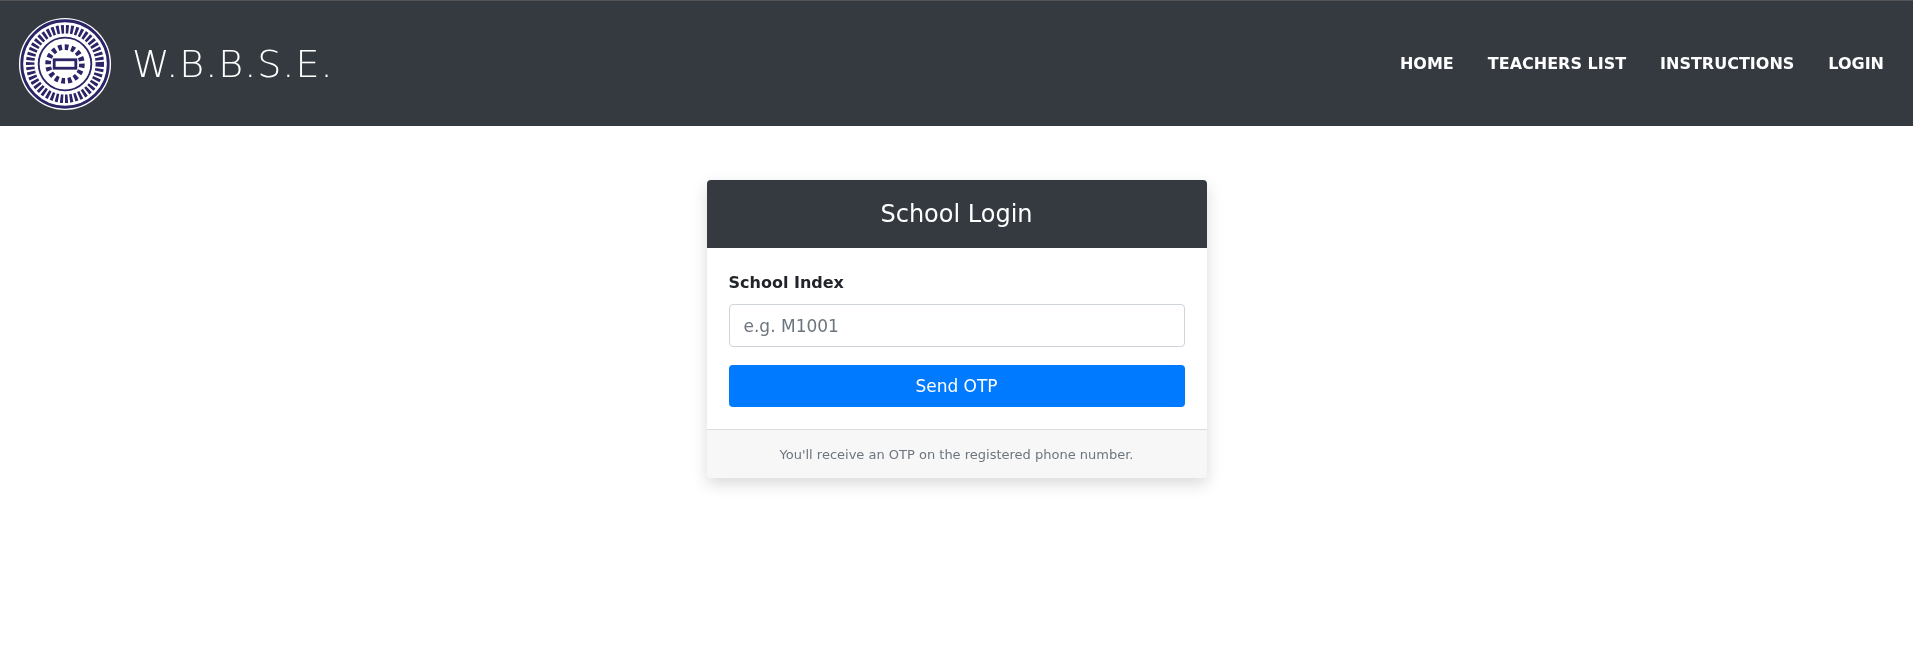 Image resolution: width=1913 pixels, height=648 pixels. What do you see at coordinates (1557, 63) in the screenshot?
I see `nav-link: TEACHERS LIST` at bounding box center [1557, 63].